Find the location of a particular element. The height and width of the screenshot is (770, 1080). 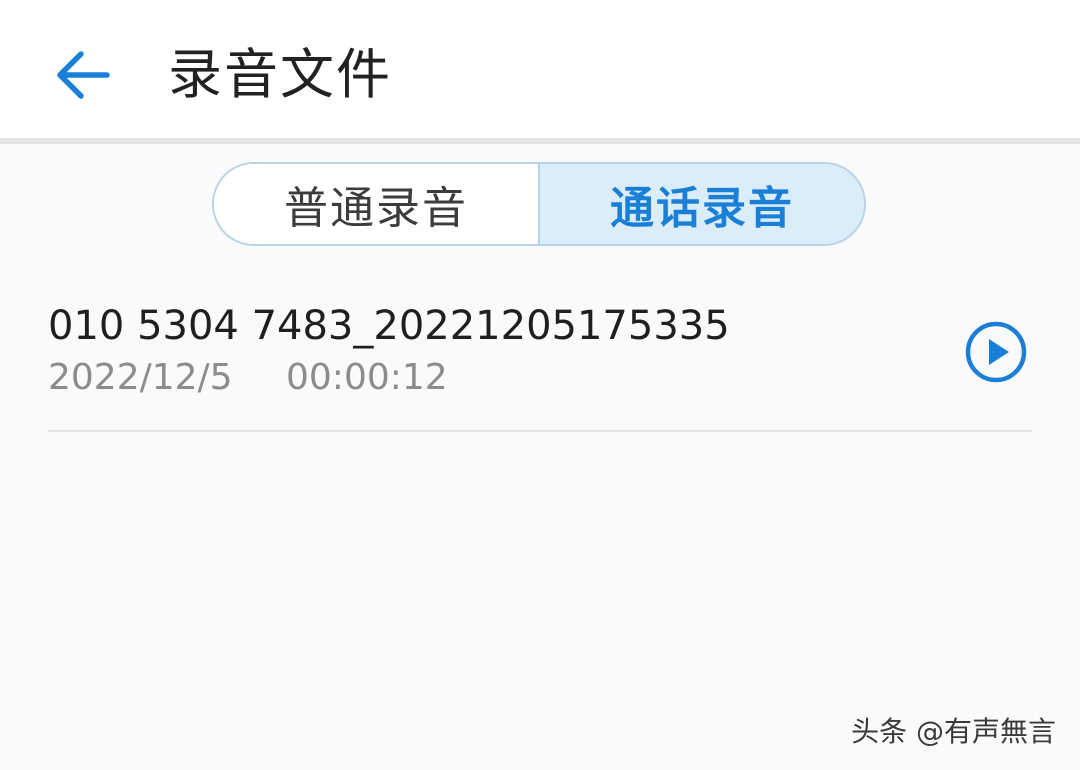

watermark: 头条 @有声無言 is located at coordinates (953, 731).